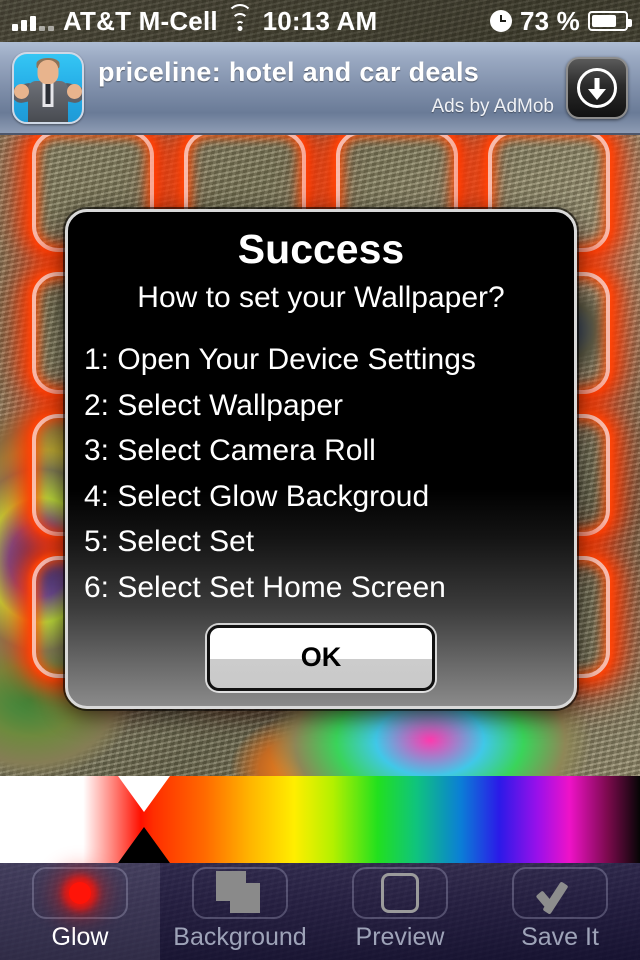  Describe the element at coordinates (400, 937) in the screenshot. I see `tab-preview-label: Preview` at that location.